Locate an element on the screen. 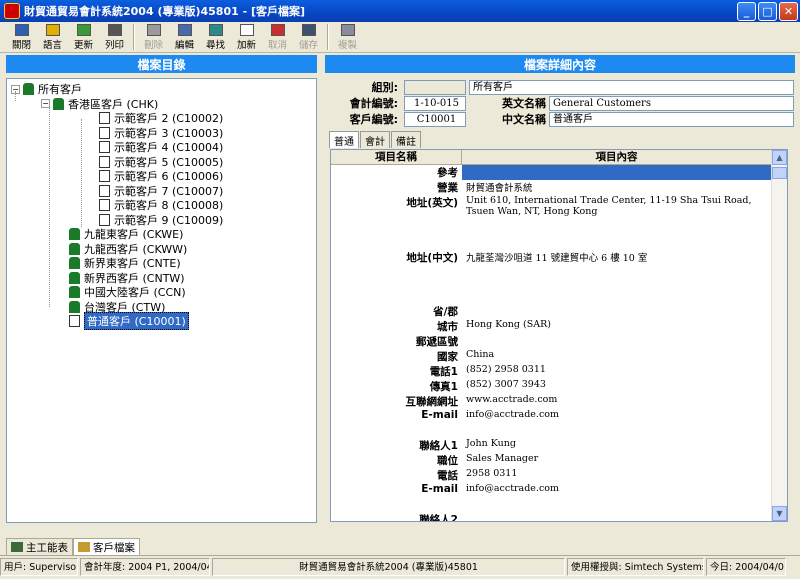 This screenshot has width=800, height=579. tree-item-customer: 示範客戶 3 (C10003) is located at coordinates (163, 133).